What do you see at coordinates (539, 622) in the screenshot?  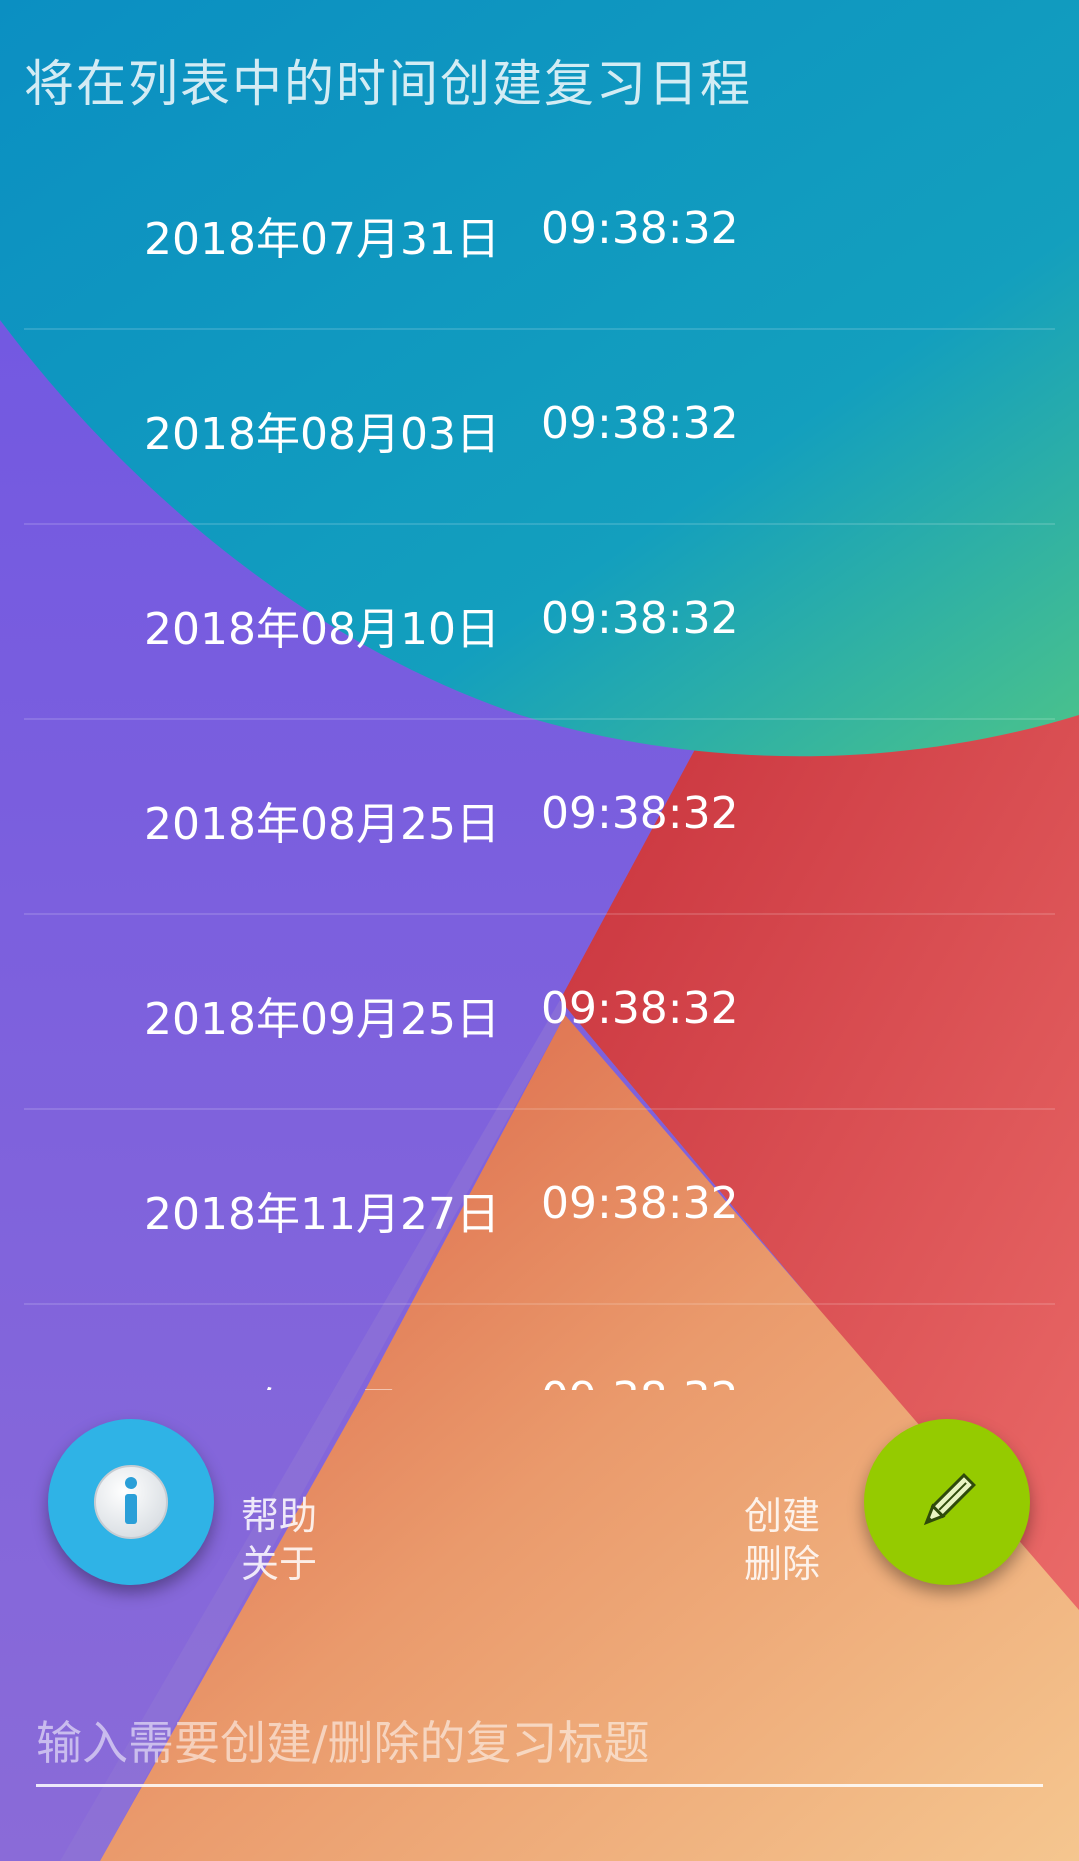 I see `list-item: 2018年08月10日 09:38:32` at bounding box center [539, 622].